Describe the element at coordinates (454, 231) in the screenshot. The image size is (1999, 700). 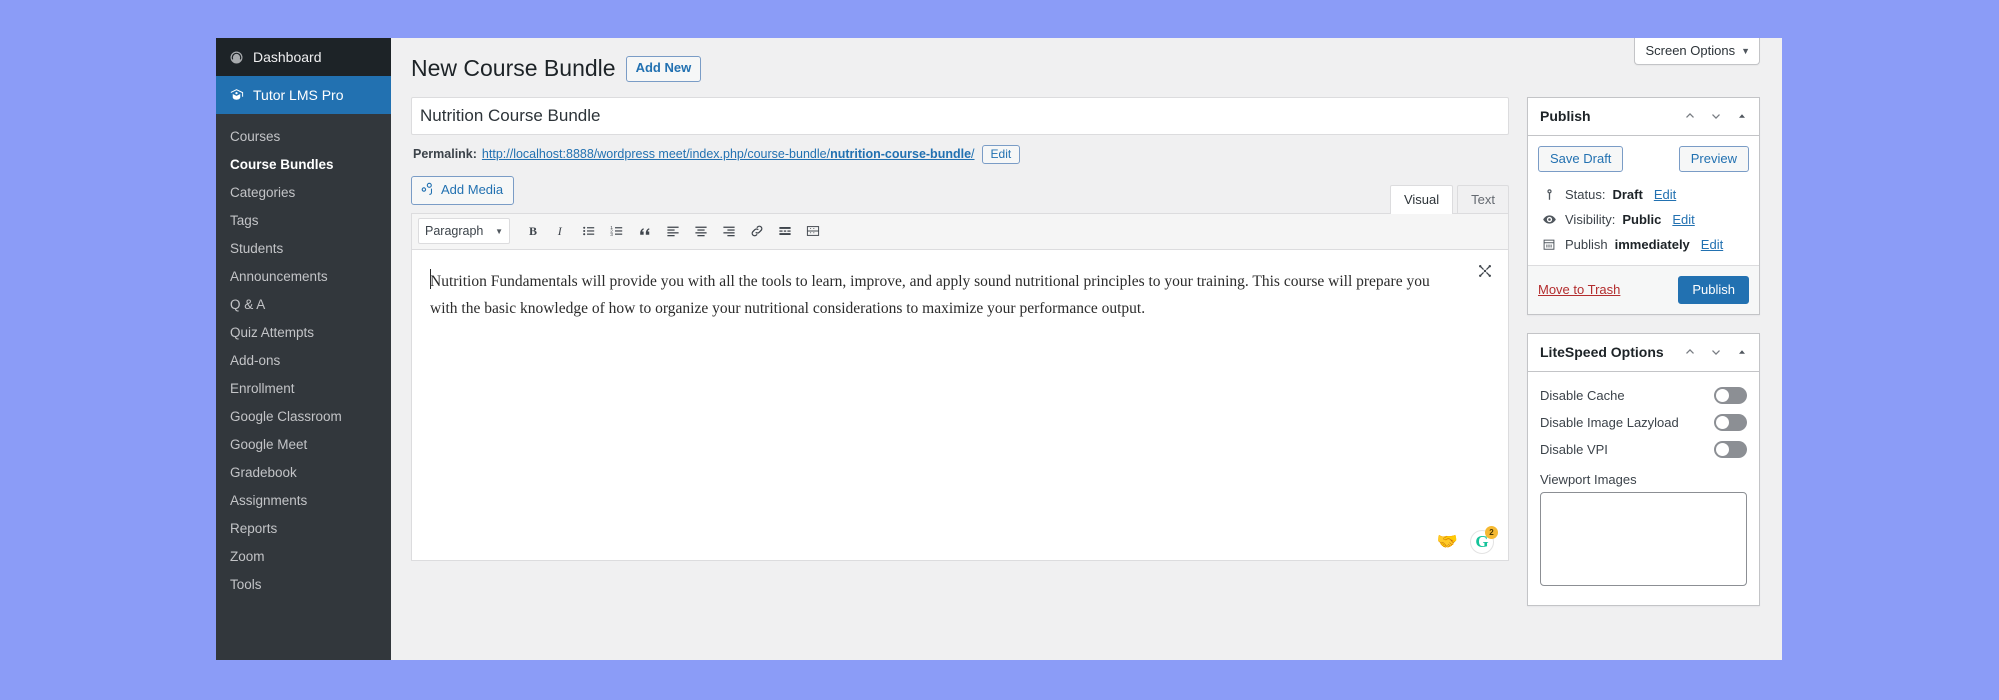
I see `paragraph-format-value: Paragraph` at that location.